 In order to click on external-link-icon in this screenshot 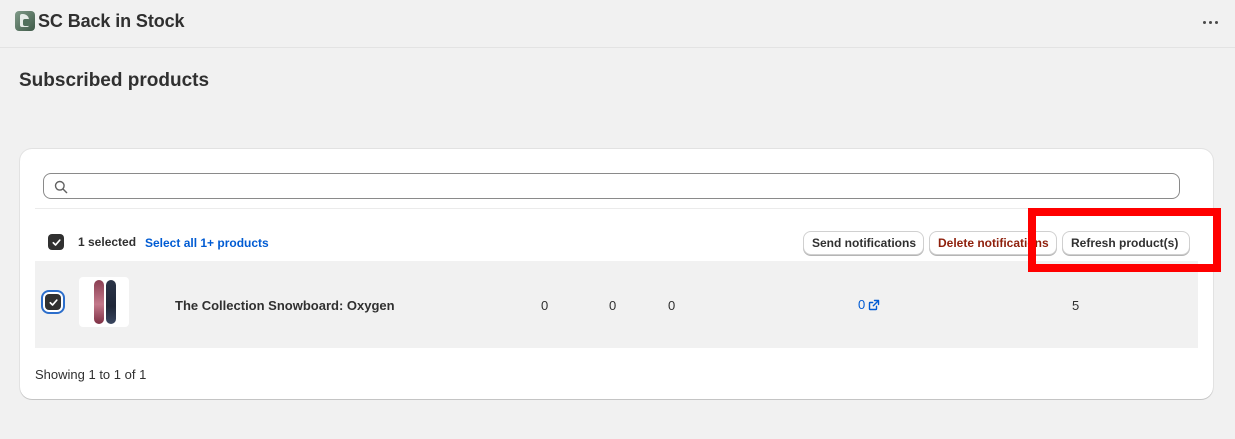, I will do `click(874, 304)`.